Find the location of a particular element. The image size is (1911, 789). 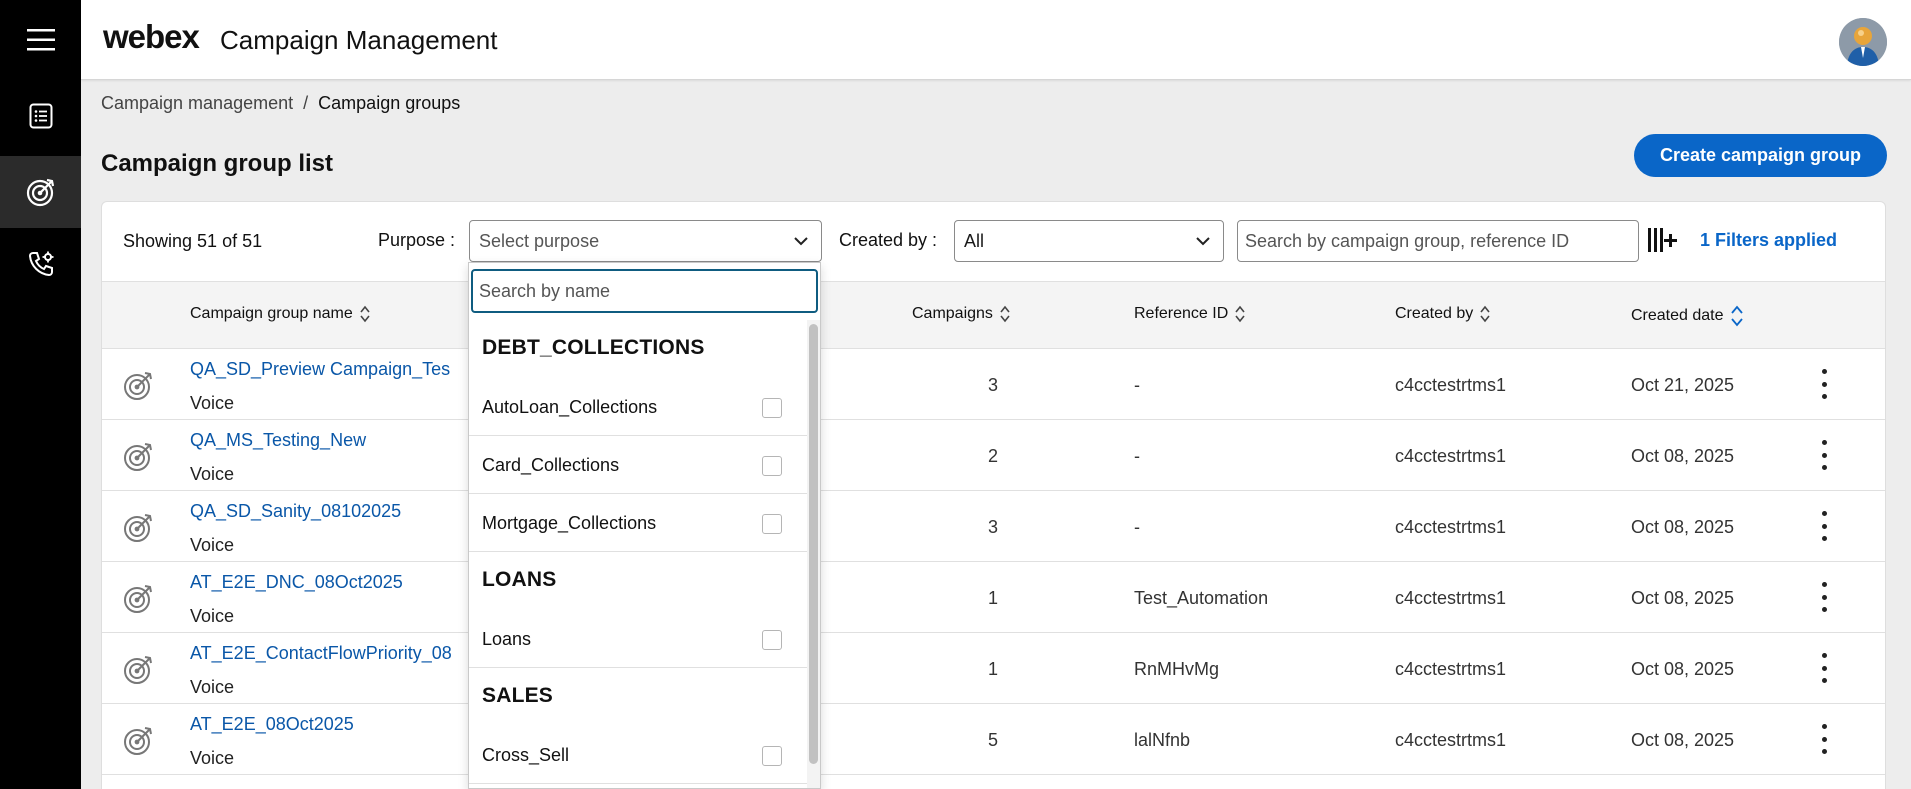

phone-settings-icon is located at coordinates (40, 264).